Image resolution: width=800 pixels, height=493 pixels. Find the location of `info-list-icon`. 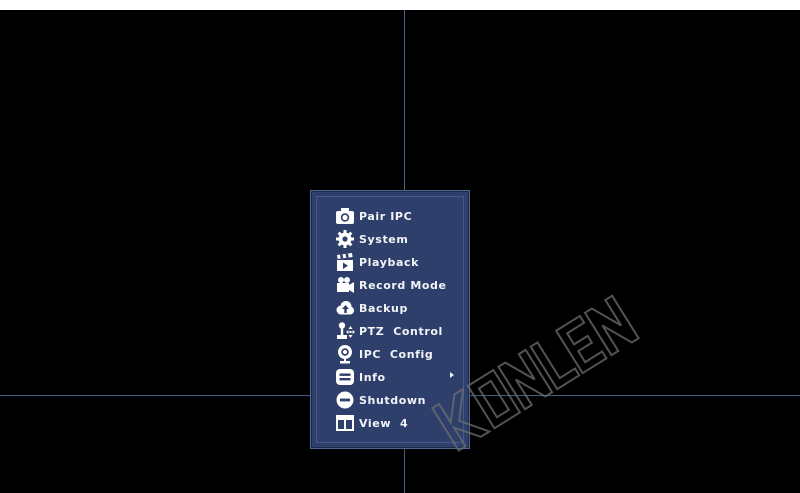

info-list-icon is located at coordinates (345, 377).